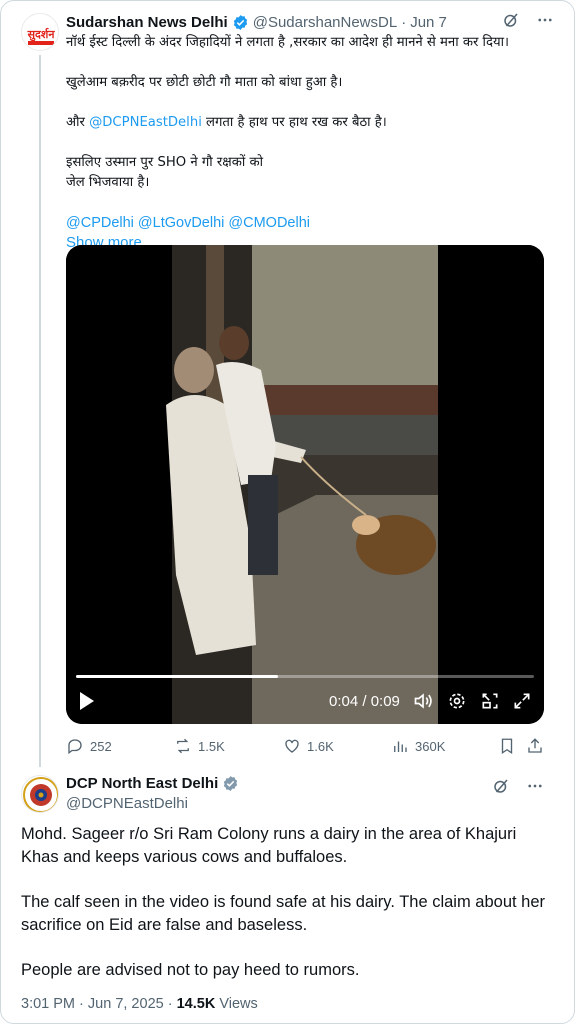 The image size is (575, 1024). I want to click on like-button: 1.6K, so click(308, 746).